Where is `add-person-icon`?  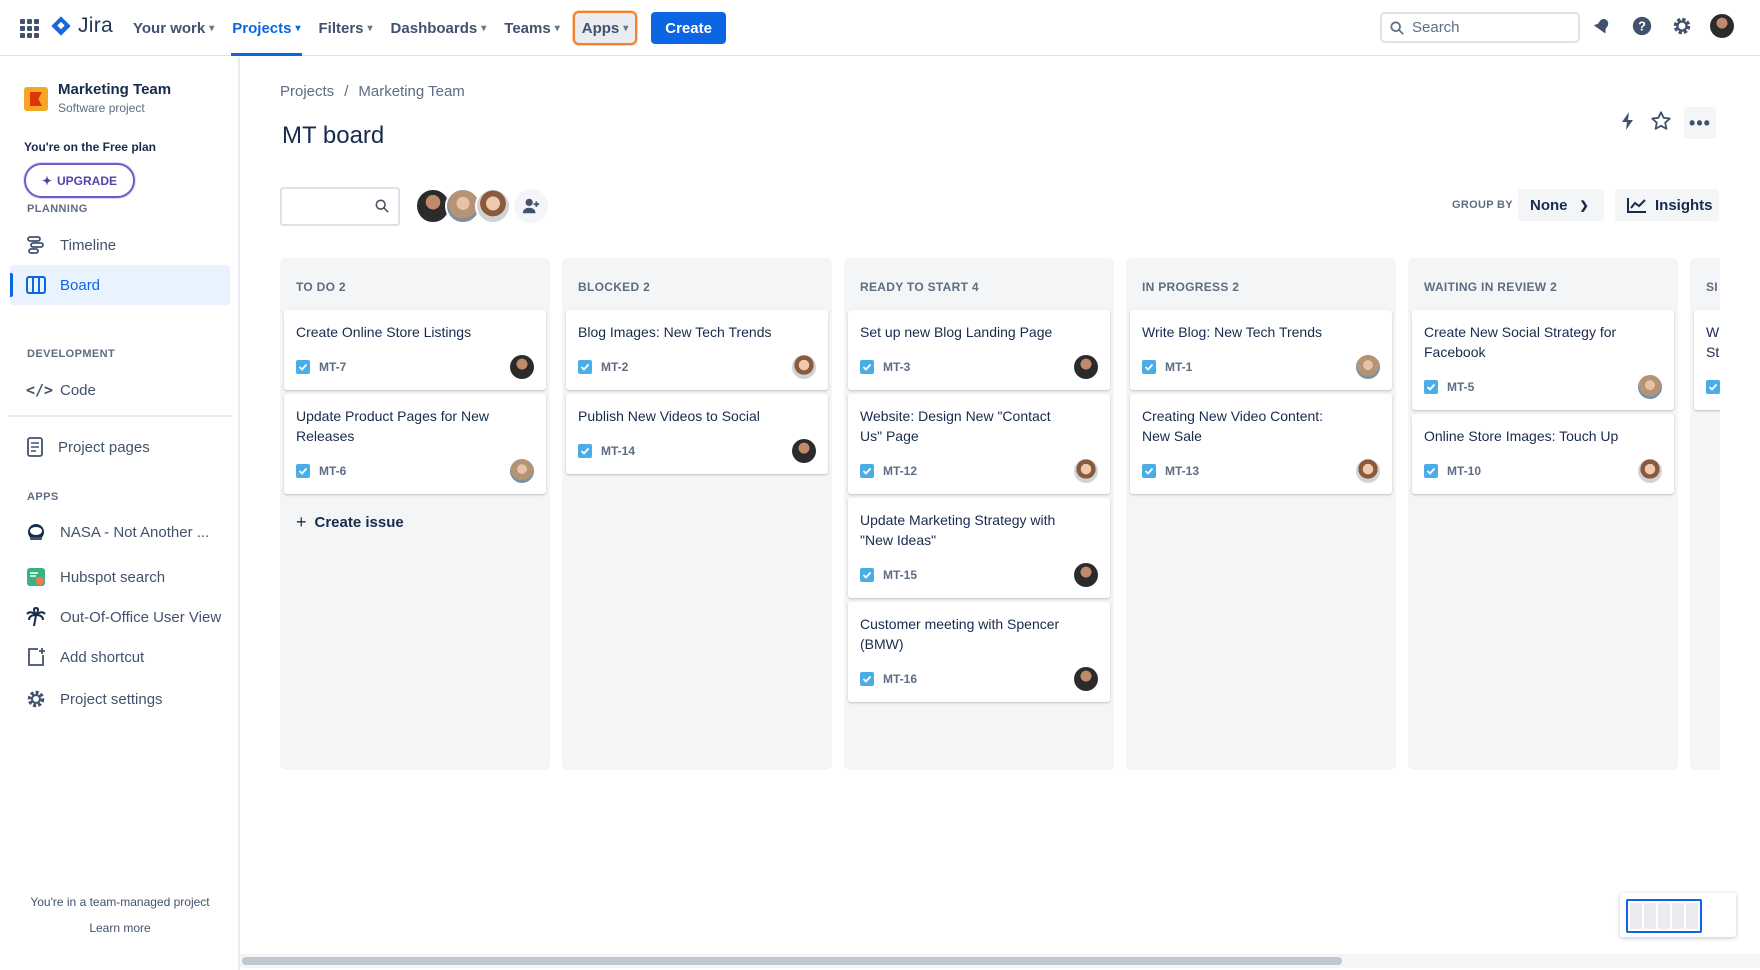 add-person-icon is located at coordinates (531, 206).